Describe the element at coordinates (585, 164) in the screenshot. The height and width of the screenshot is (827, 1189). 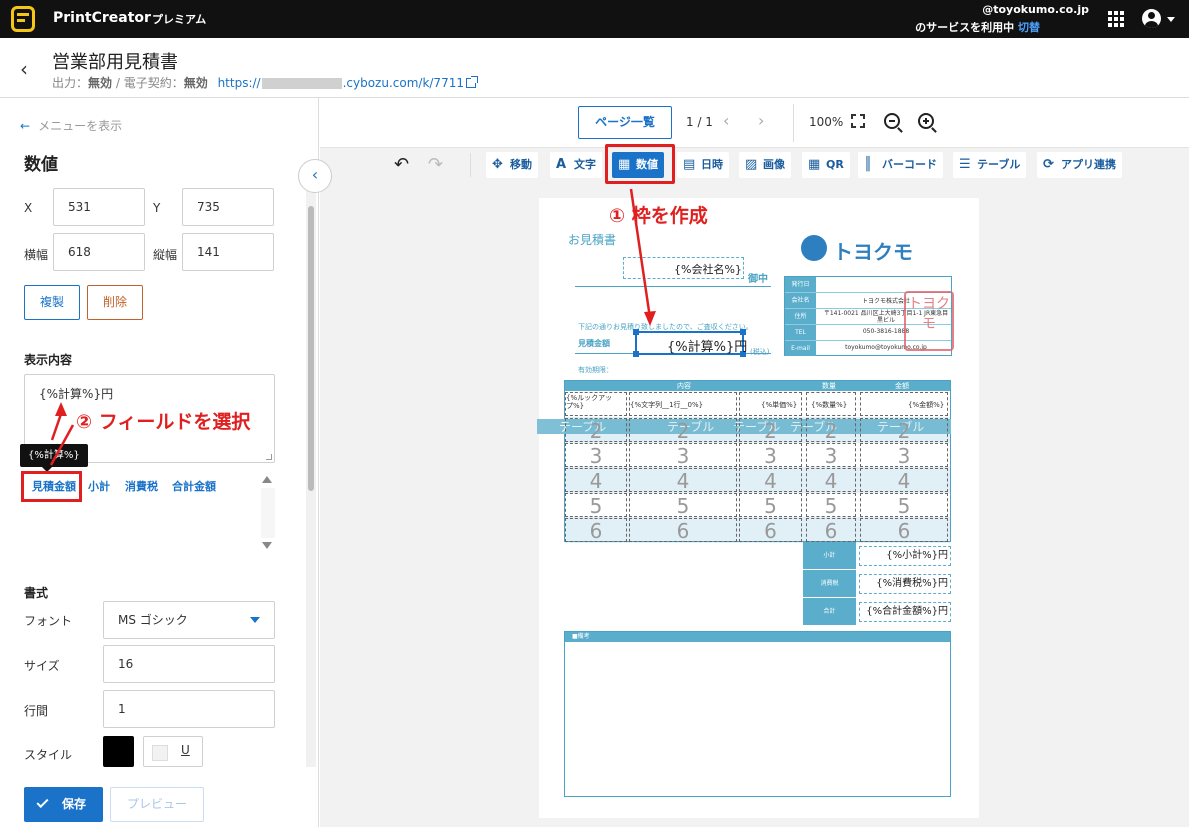
I see `tool-text-label: 文字` at that location.